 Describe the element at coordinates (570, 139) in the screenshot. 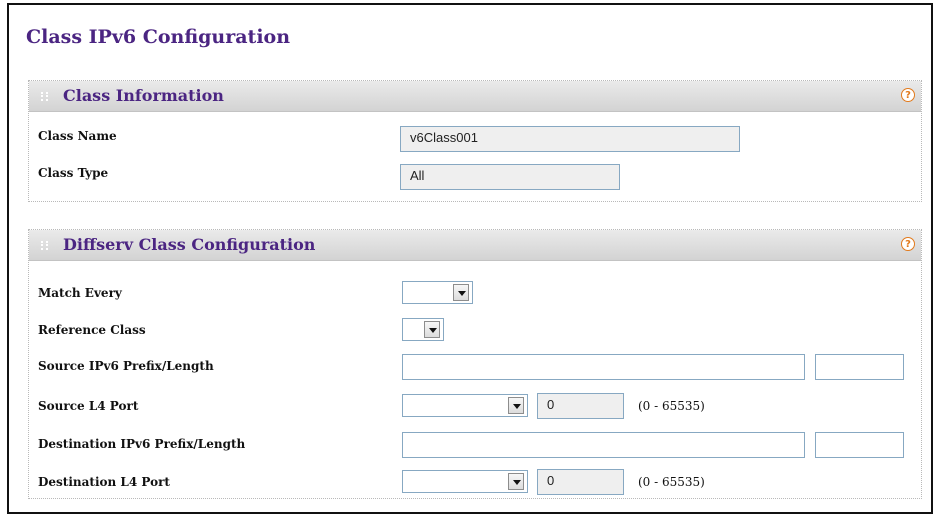

I see `class-name-field: v6Class001` at that location.